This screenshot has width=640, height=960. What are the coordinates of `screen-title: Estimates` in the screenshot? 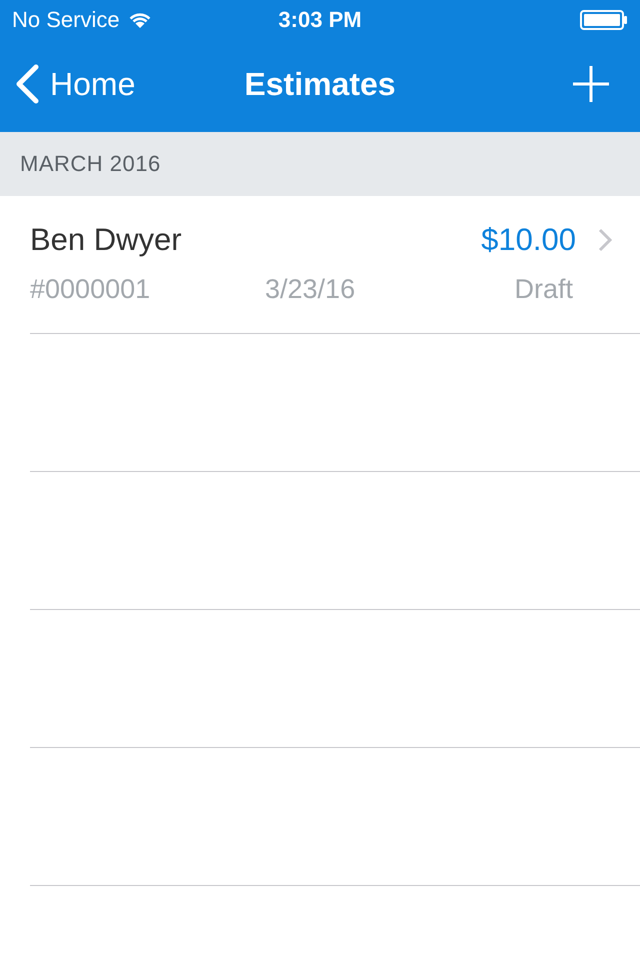 It's located at (320, 84).